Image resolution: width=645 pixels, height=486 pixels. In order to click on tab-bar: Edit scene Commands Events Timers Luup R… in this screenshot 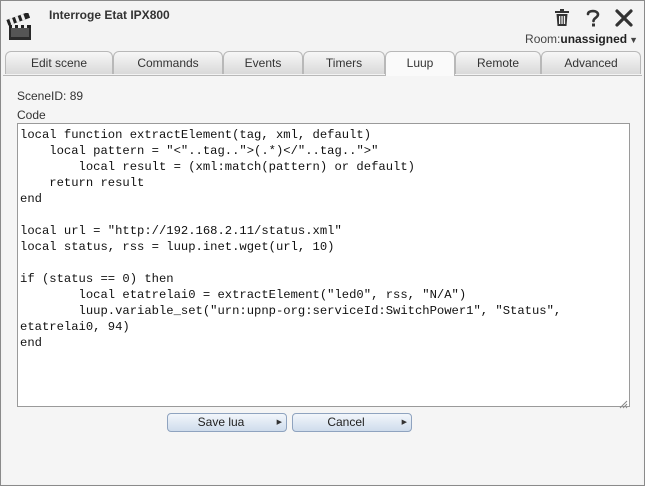, I will do `click(322, 63)`.